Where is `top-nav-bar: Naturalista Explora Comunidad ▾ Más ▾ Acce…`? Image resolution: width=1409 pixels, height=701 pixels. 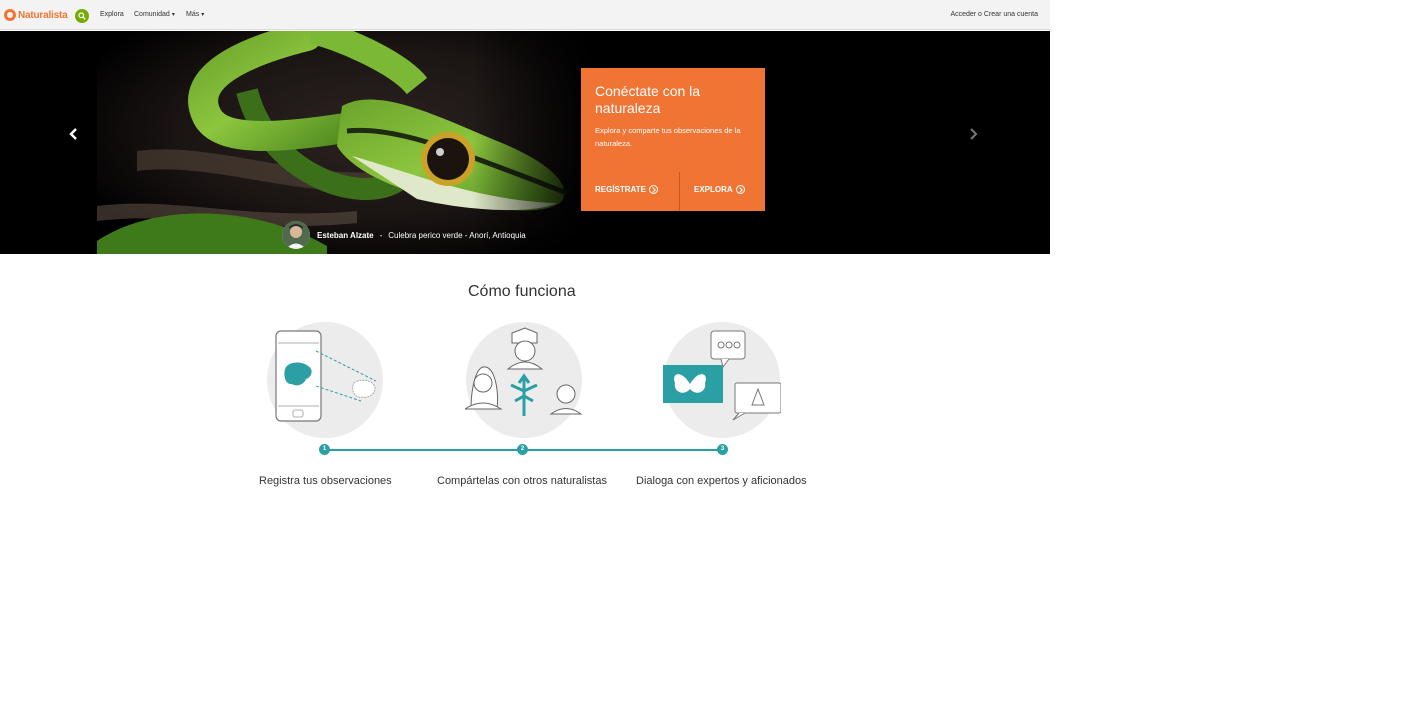
top-nav-bar: Naturalista Explora Comunidad ▾ Más ▾ Acce… is located at coordinates (525, 15).